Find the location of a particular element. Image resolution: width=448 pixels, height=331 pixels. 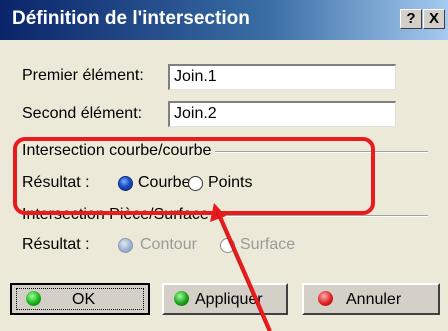

window-title: Définition de l'intersection is located at coordinates (131, 18).